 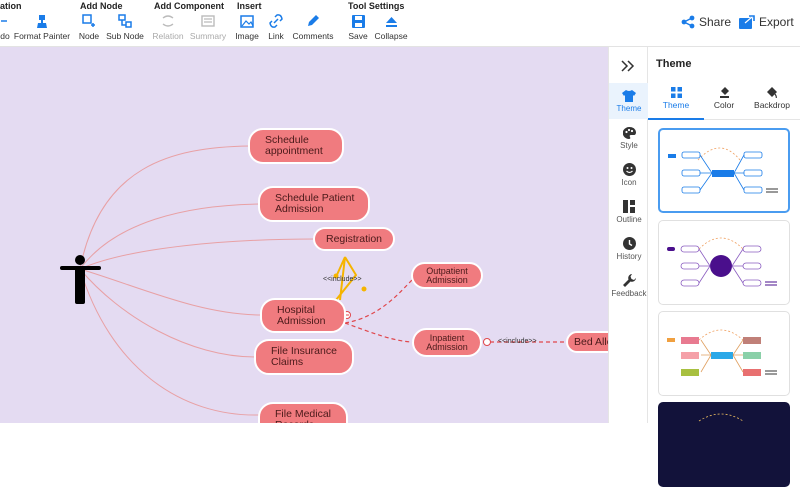 I want to click on group-title-add-node: Add Node, so click(x=101, y=6).